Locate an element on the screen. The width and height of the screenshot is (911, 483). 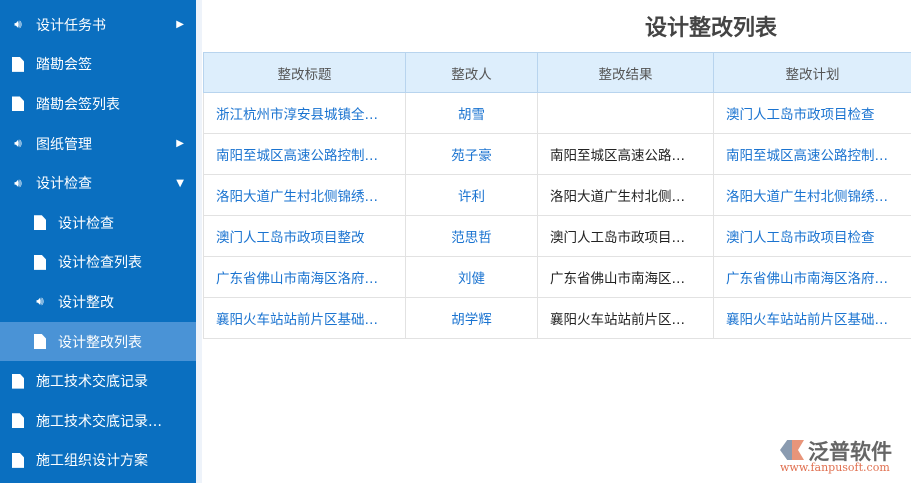
column-header: 整改人 is located at coordinates (471, 72).